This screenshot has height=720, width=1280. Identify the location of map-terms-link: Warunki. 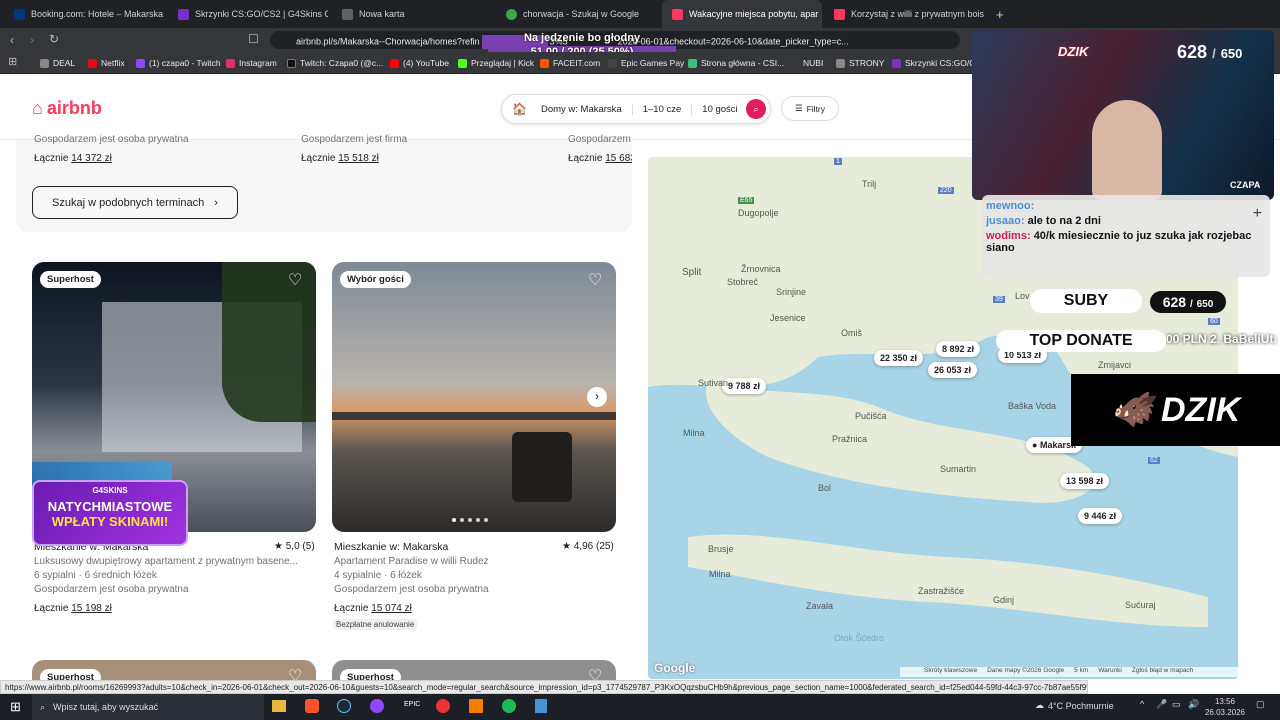
(1110, 672).